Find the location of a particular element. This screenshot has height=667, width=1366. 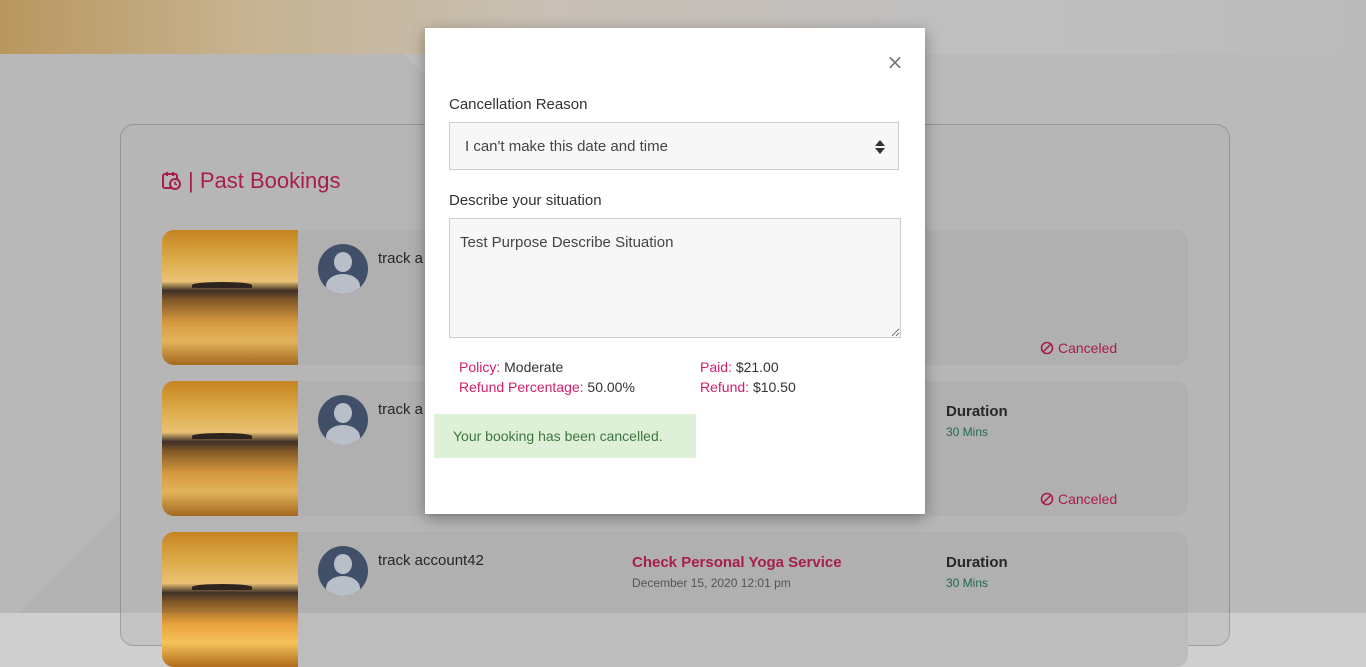

cancellation-reason-label: Cancellation Reason is located at coordinates (518, 104).